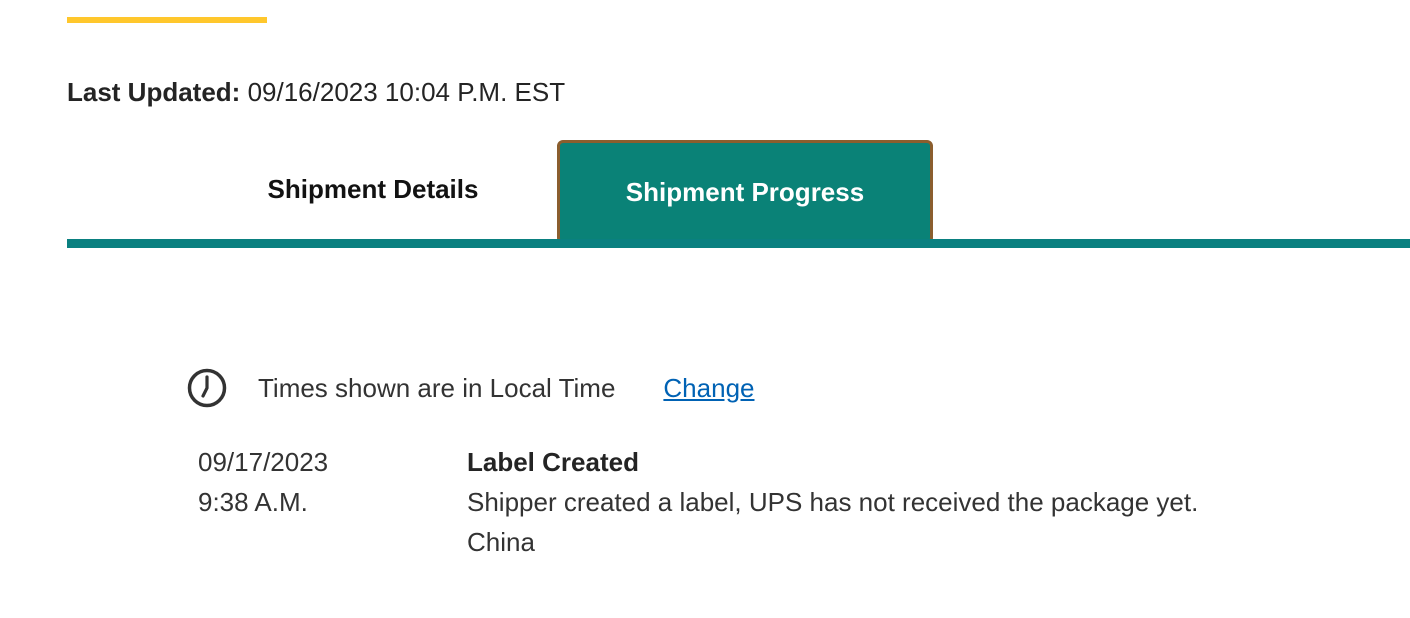 The image size is (1410, 618). What do you see at coordinates (501, 542) in the screenshot?
I see `event-location: China` at bounding box center [501, 542].